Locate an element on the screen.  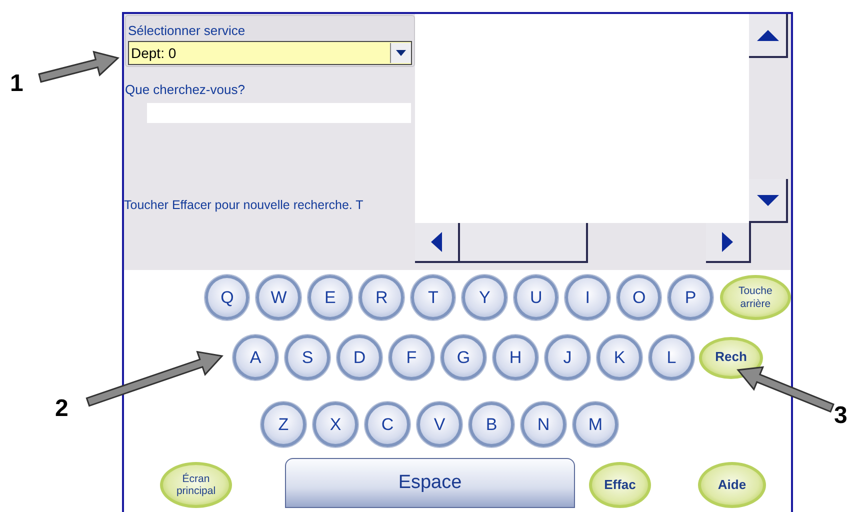
callout-number: 1 is located at coordinates (17, 84).